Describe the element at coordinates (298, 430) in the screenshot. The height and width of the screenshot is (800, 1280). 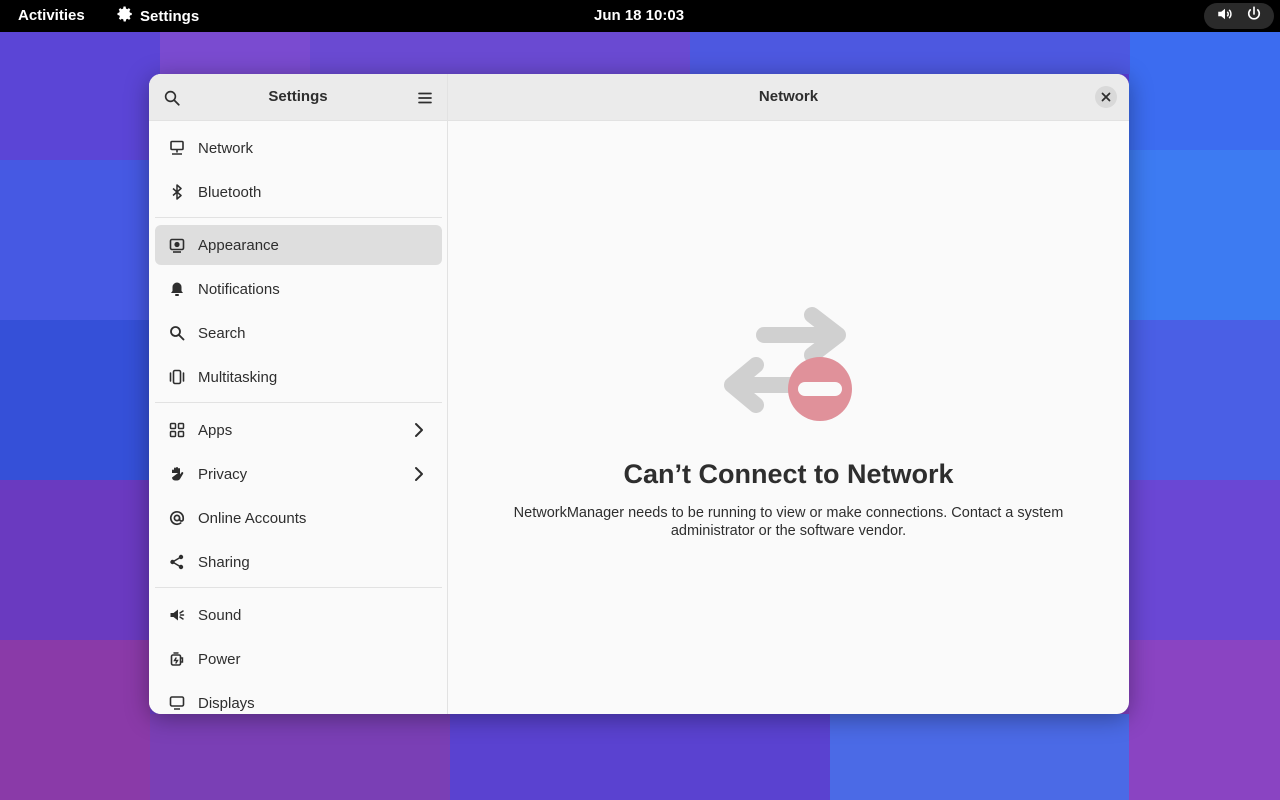
I see `sidebar-item-apps: Apps` at that location.